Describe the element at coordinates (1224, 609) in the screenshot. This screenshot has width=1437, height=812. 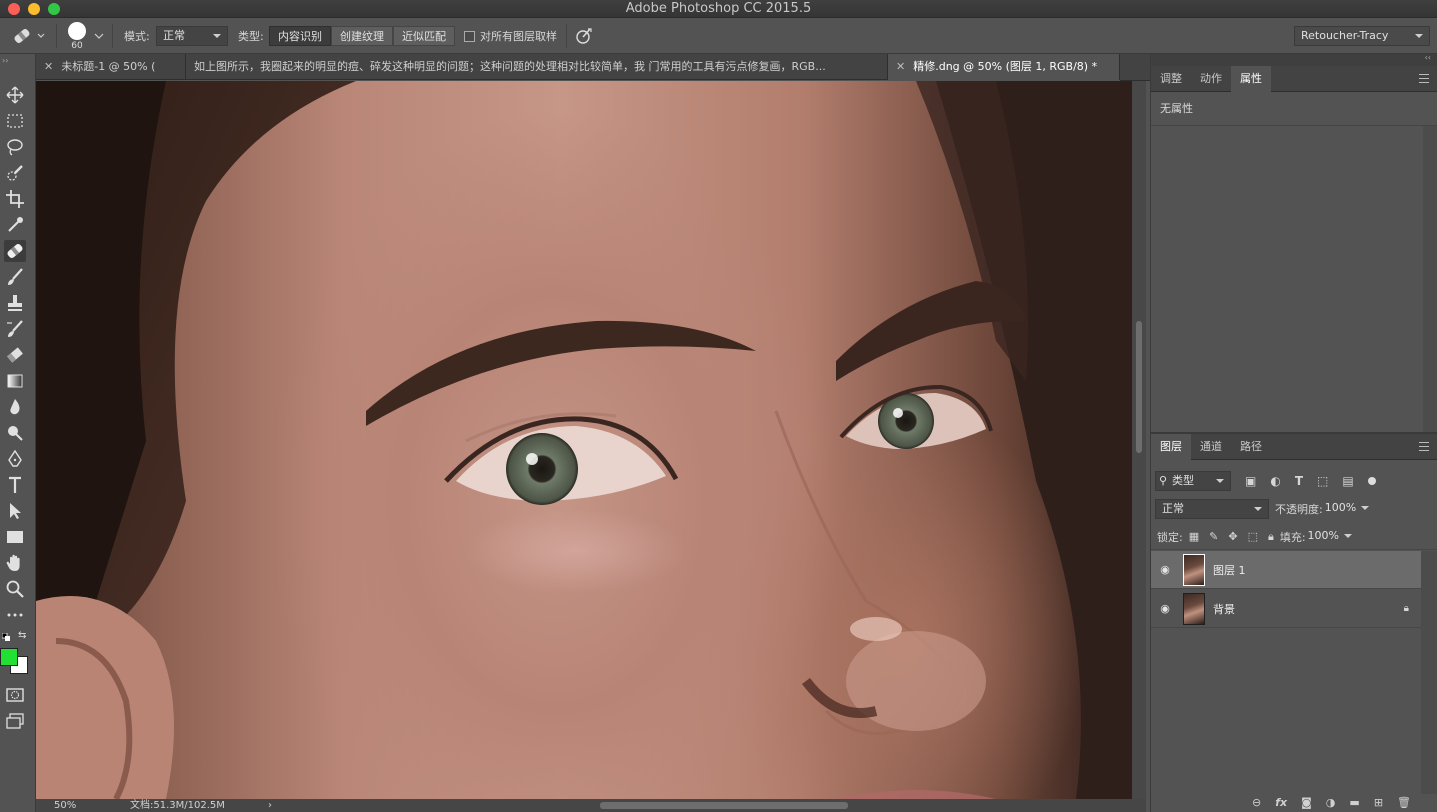
I see `layer-name: 背景` at that location.